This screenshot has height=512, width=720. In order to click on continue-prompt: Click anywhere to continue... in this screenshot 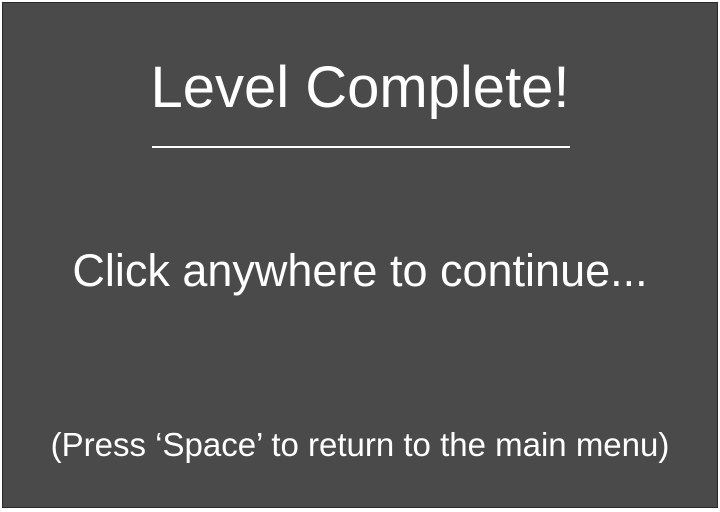, I will do `click(360, 270)`.